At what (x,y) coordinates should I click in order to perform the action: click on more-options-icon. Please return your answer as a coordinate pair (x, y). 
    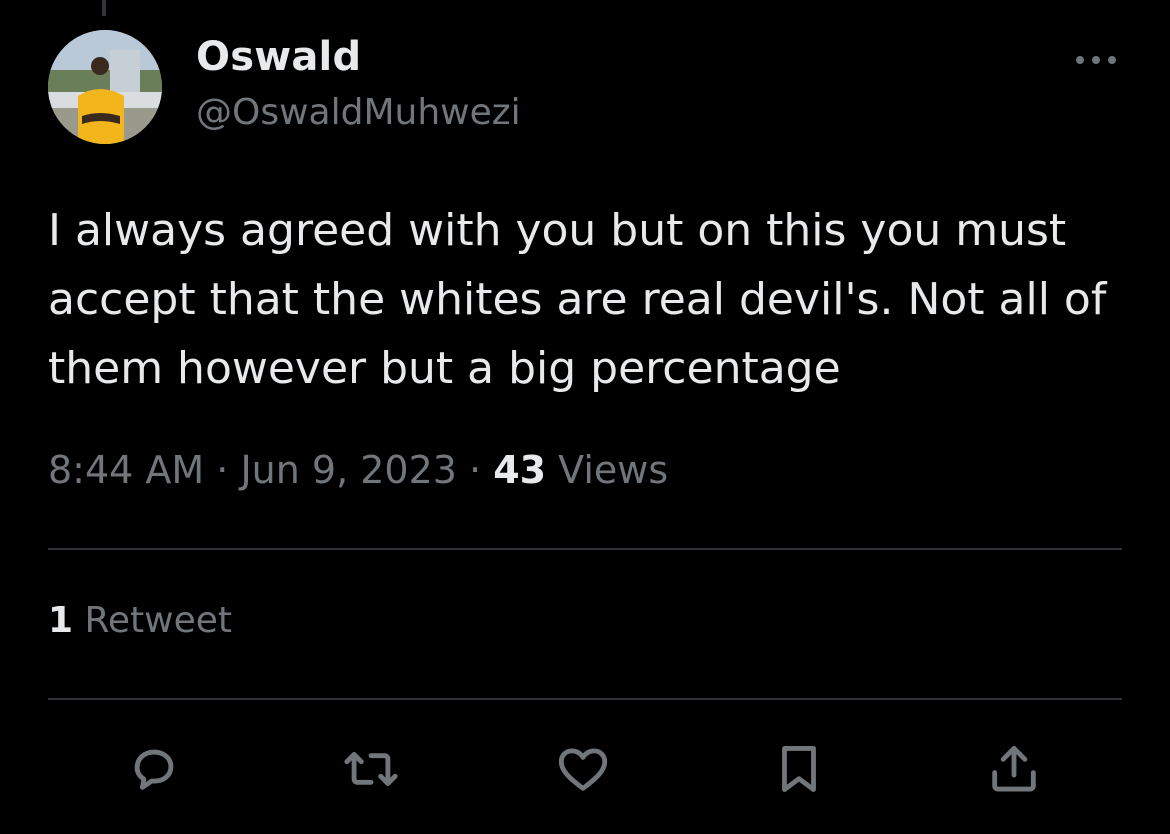
    Looking at the image, I should click on (1096, 60).